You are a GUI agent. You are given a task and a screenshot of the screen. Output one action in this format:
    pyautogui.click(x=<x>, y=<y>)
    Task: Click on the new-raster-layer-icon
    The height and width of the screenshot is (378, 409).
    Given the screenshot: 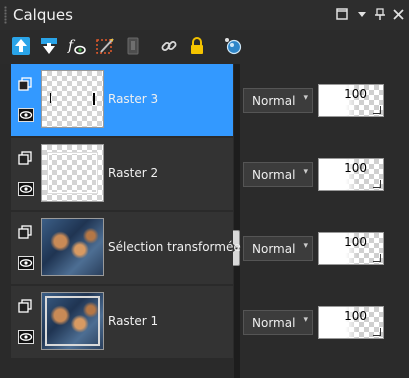 What is the action you would take?
    pyautogui.click(x=21, y=46)
    